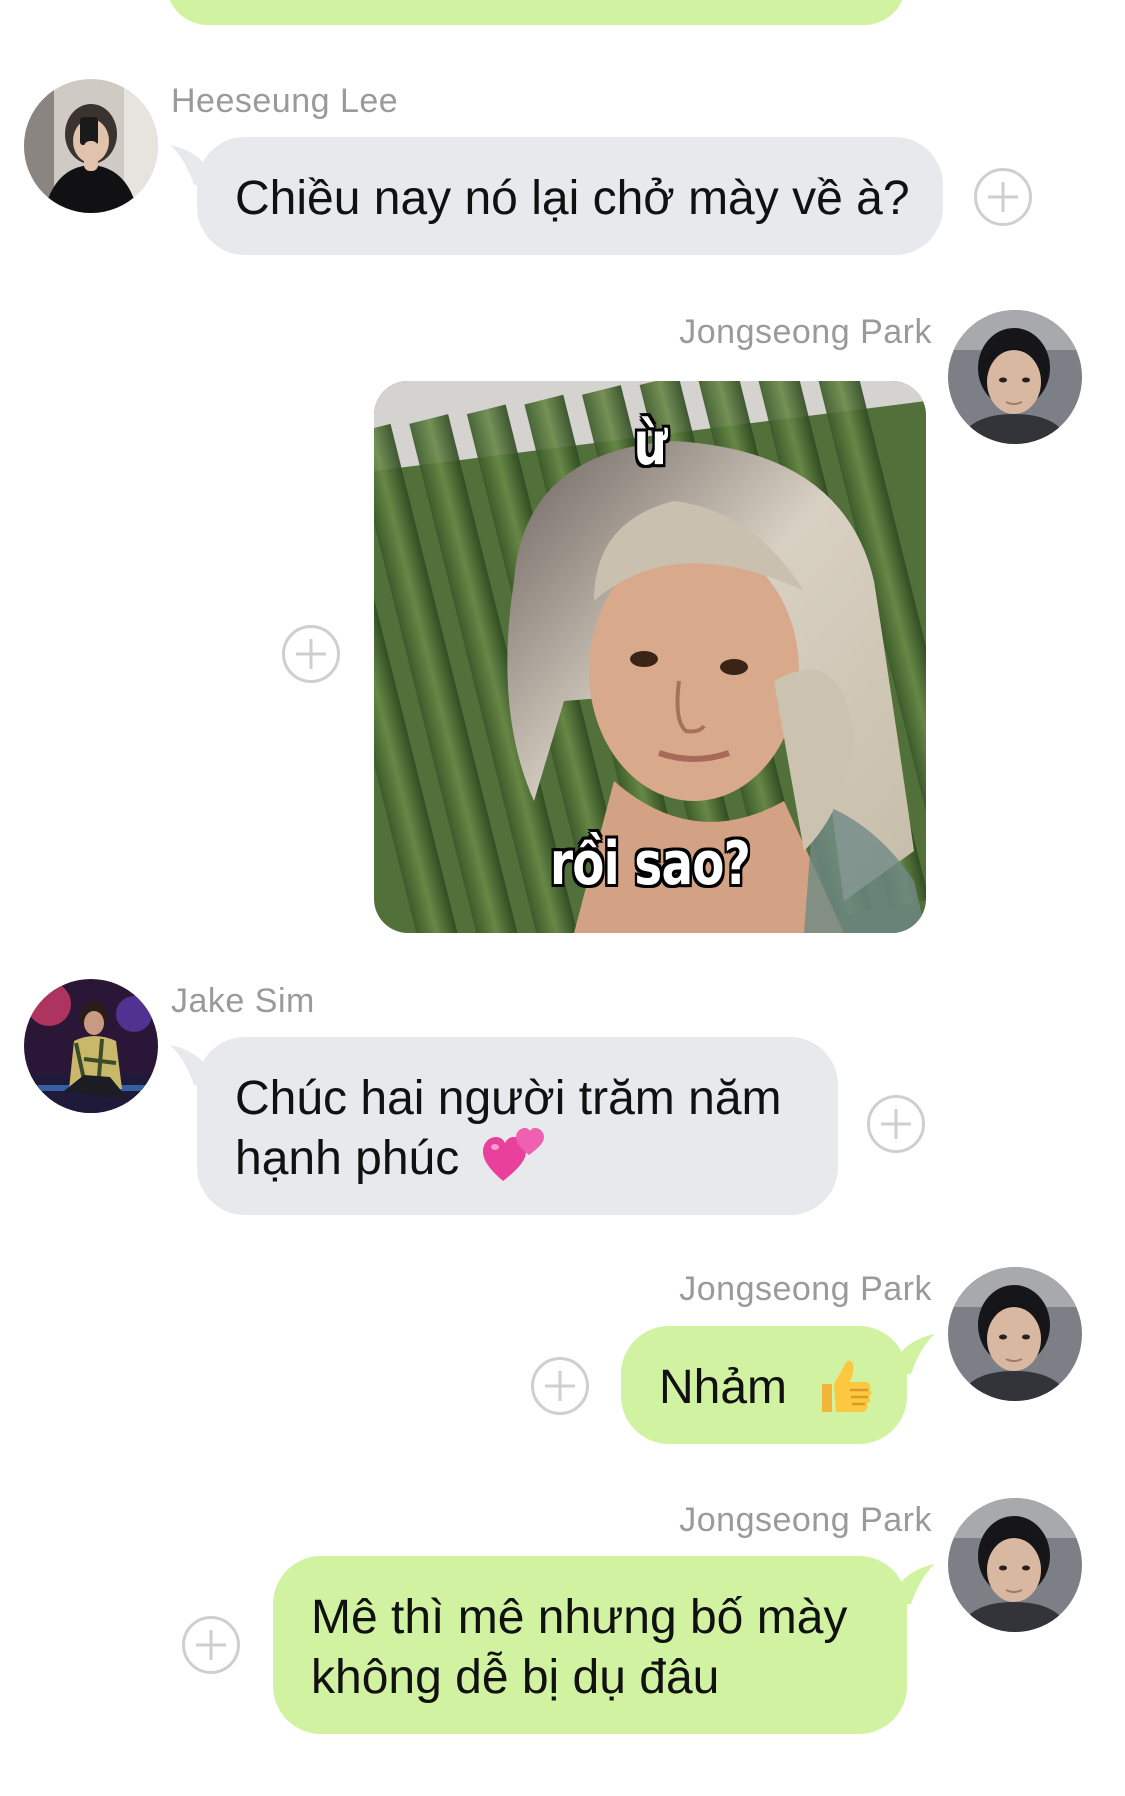  Describe the element at coordinates (650, 444) in the screenshot. I see `sticker-caption-top: ừ` at that location.